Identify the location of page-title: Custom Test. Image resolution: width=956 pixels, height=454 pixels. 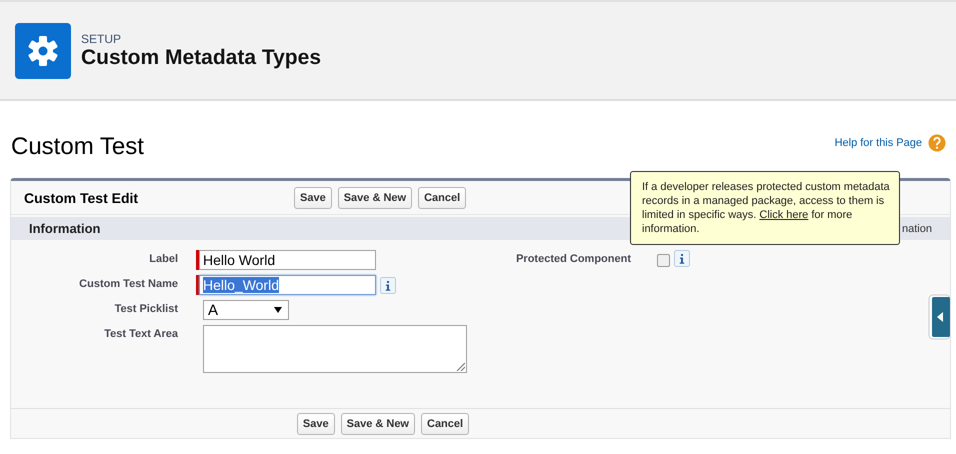
(77, 147).